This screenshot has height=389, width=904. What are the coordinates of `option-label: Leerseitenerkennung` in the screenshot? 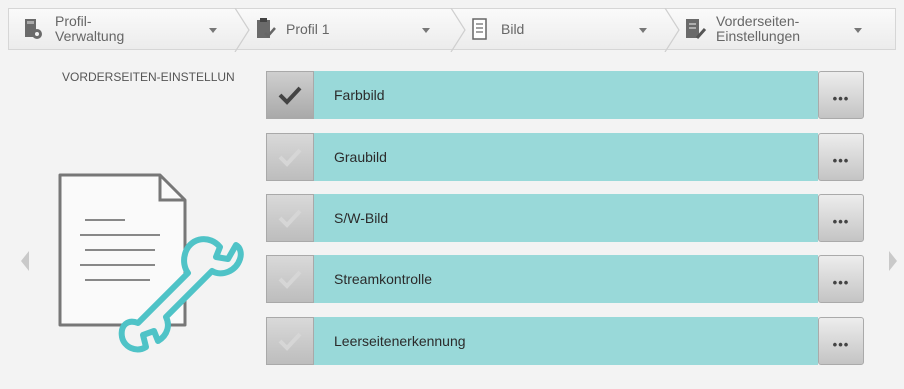 It's located at (566, 341).